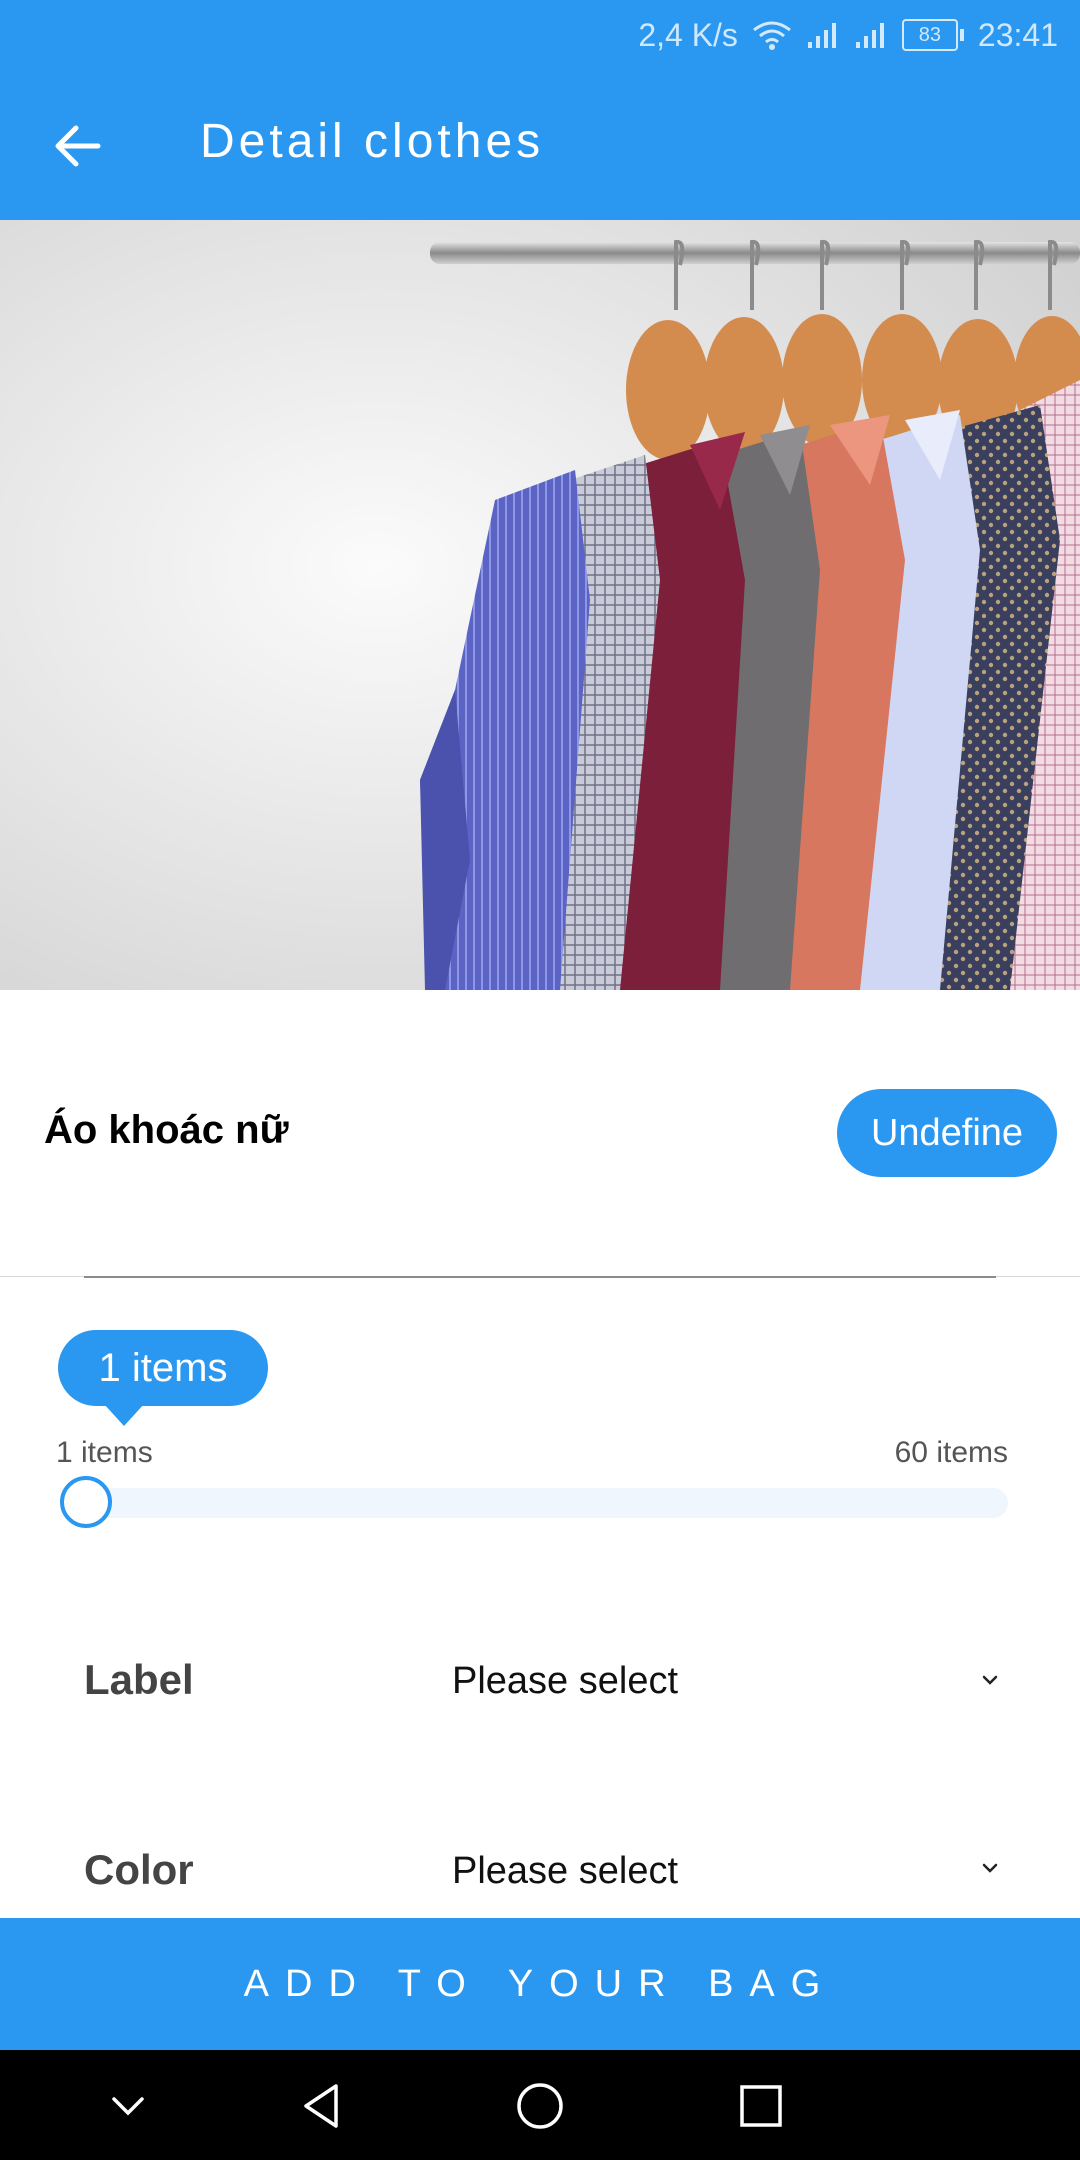  I want to click on quantity-slider-track, so click(534, 1503).